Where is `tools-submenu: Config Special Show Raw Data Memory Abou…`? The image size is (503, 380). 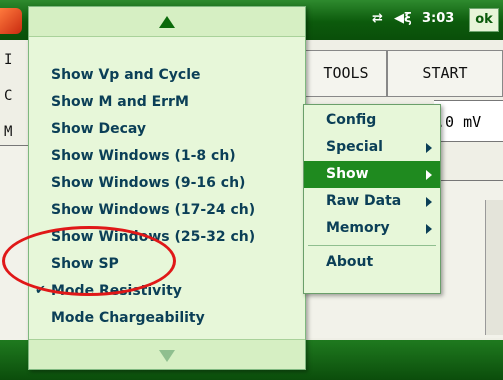 tools-submenu: Config Special Show Raw Data Memory Abou… is located at coordinates (372, 199).